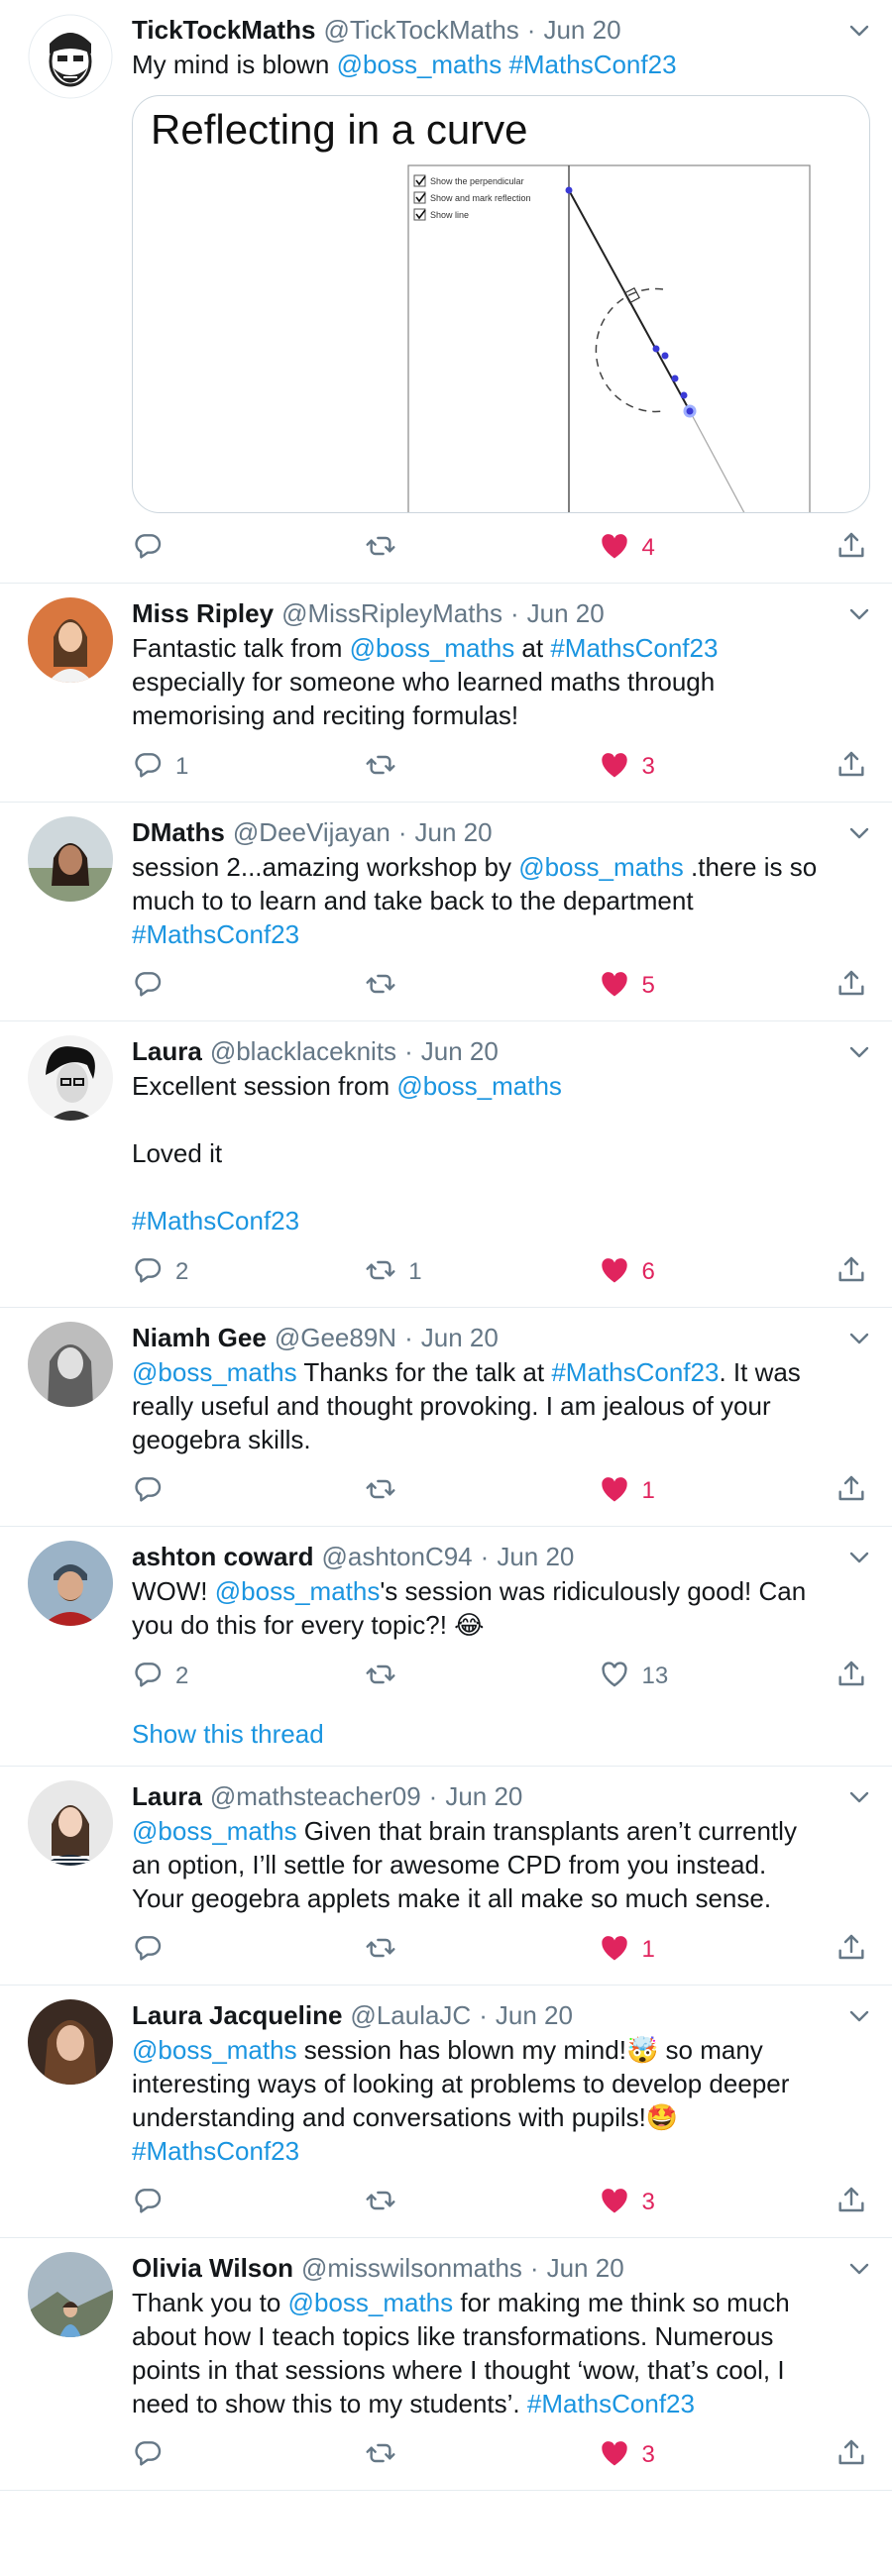  Describe the element at coordinates (412, 2268) in the screenshot. I see `user-handle: @misswilsonmaths` at that location.